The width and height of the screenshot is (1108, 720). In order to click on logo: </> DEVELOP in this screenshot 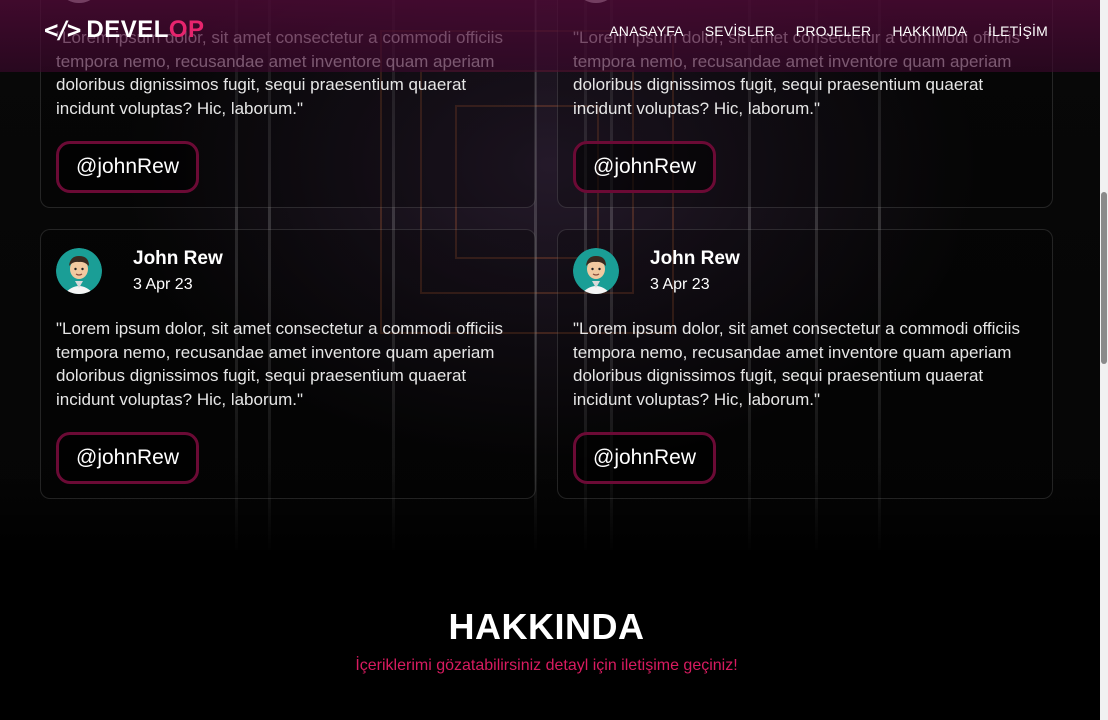, I will do `click(124, 30)`.